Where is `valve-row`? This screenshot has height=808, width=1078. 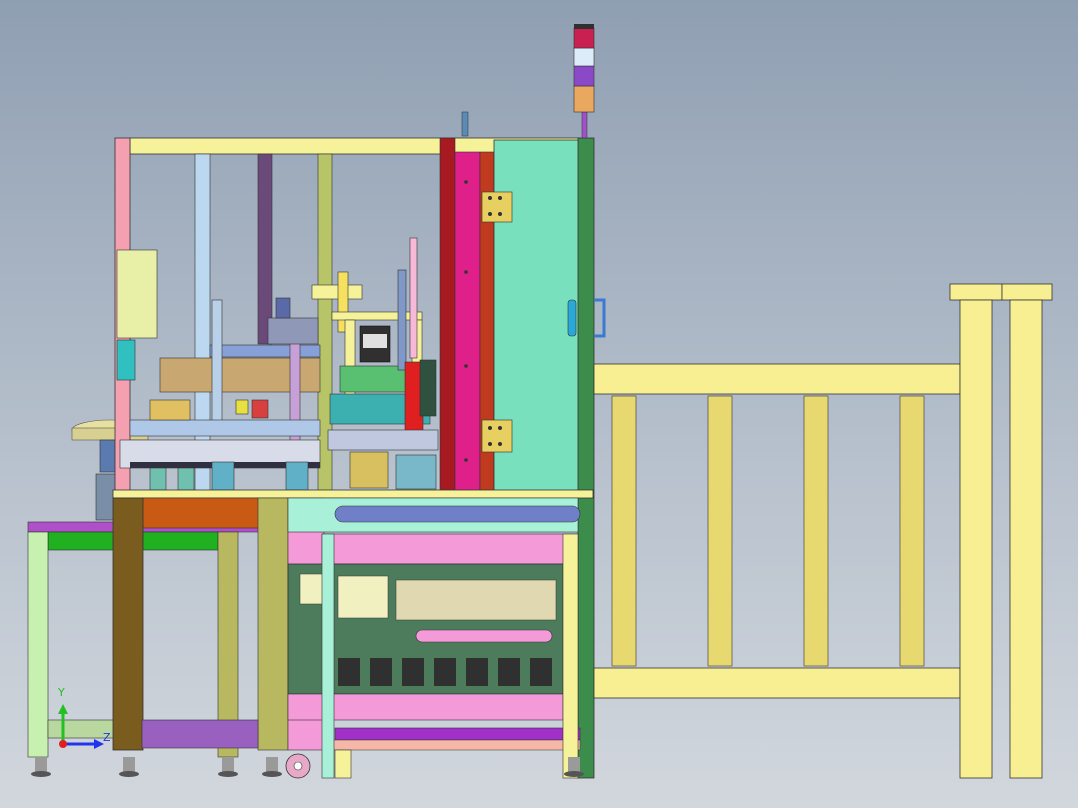
valve-row is located at coordinates (445, 672).